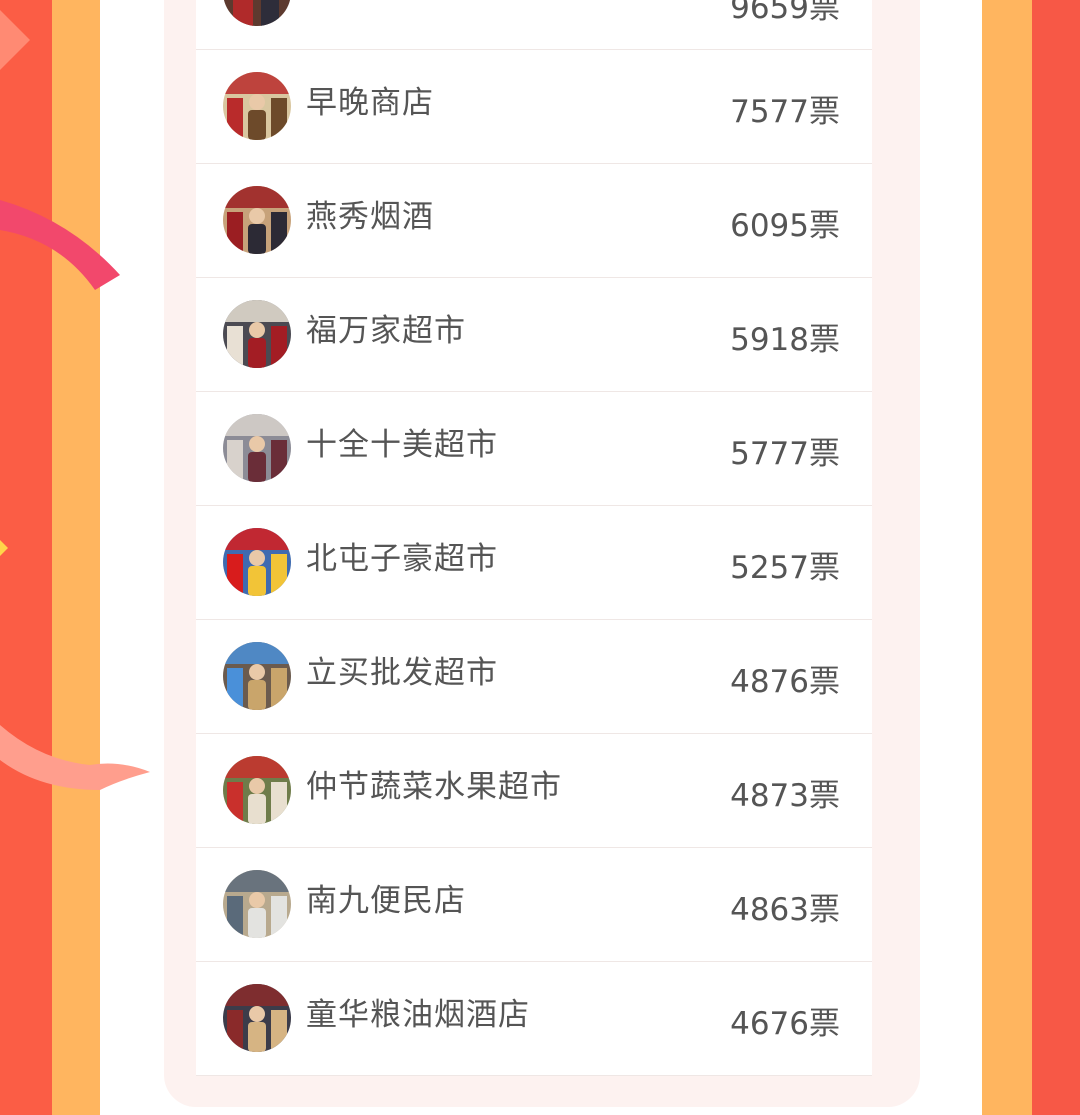 This screenshot has width=1080, height=1115. What do you see at coordinates (1007, 557) in the screenshot?
I see `right-orange-stripe` at bounding box center [1007, 557].